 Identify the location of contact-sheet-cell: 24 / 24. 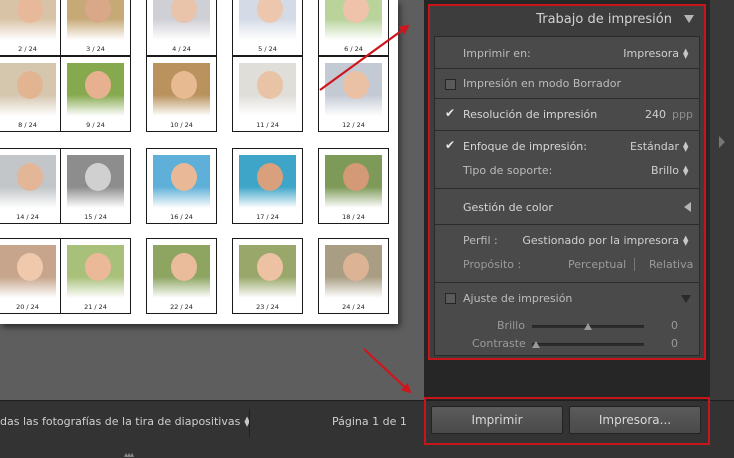
(353, 276).